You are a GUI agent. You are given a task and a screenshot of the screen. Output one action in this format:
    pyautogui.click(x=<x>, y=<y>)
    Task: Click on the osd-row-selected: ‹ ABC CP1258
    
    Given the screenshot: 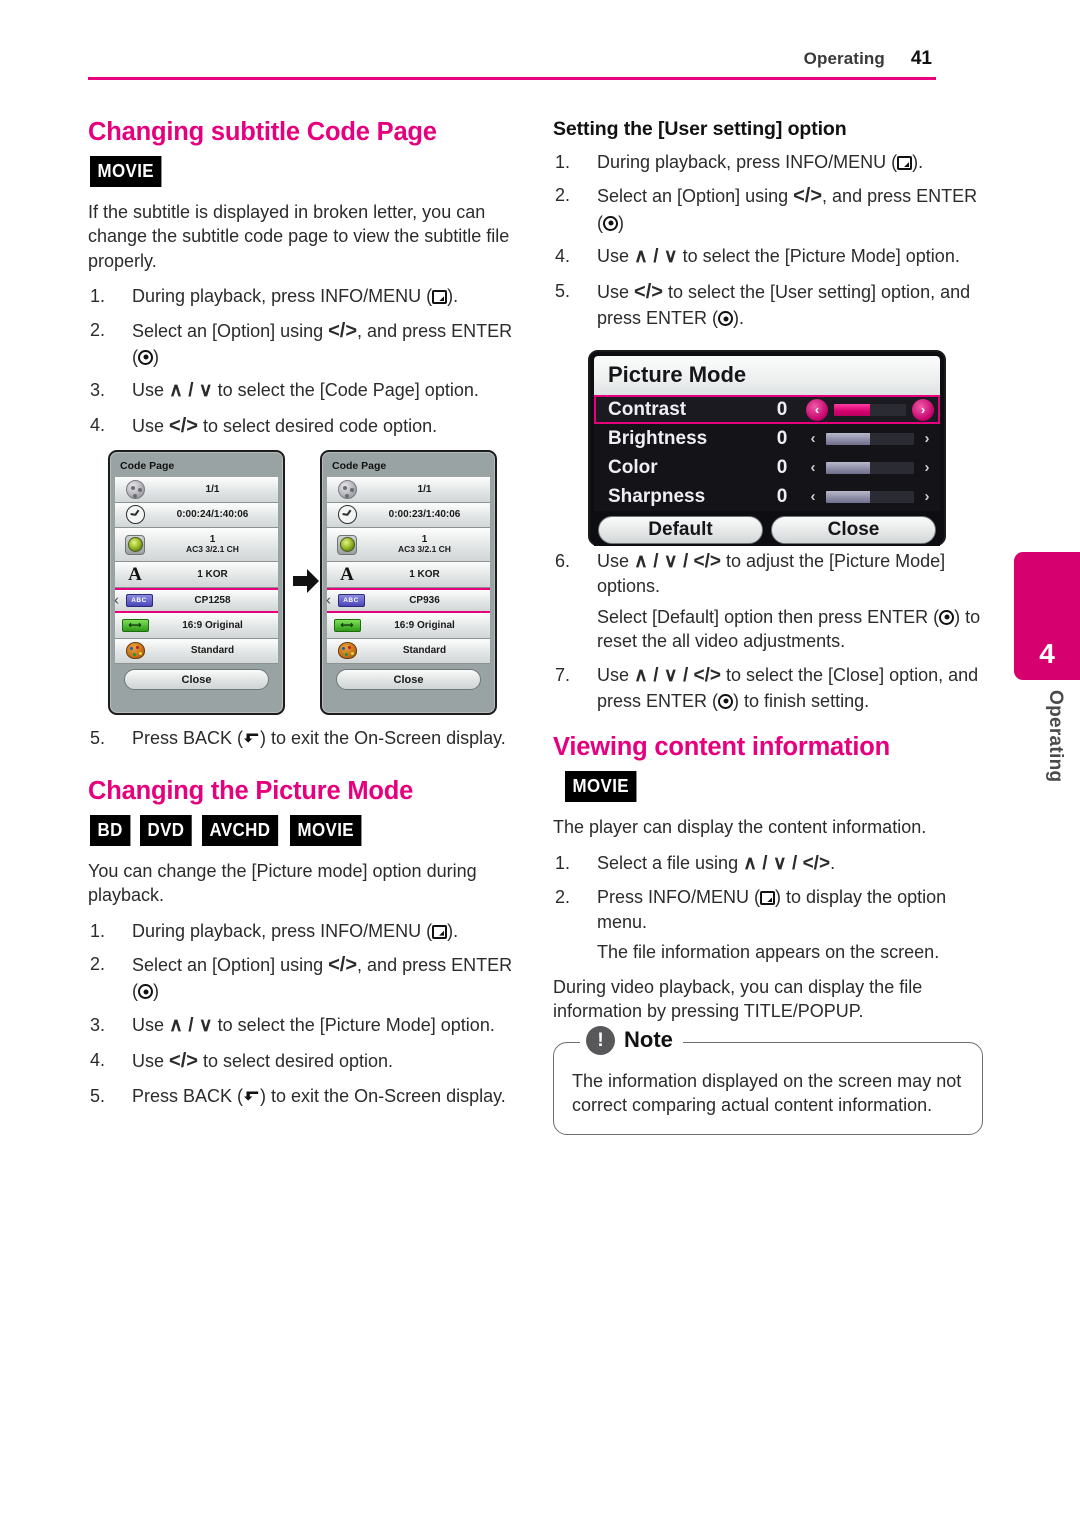 What is the action you would take?
    pyautogui.click(x=196, y=600)
    